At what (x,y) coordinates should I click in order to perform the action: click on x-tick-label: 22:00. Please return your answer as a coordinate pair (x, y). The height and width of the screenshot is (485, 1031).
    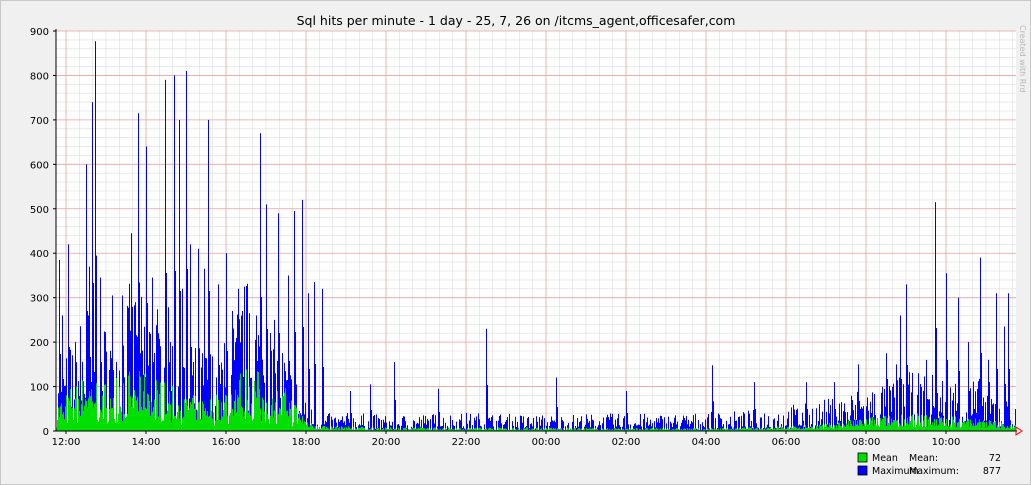
    Looking at the image, I should click on (466, 442).